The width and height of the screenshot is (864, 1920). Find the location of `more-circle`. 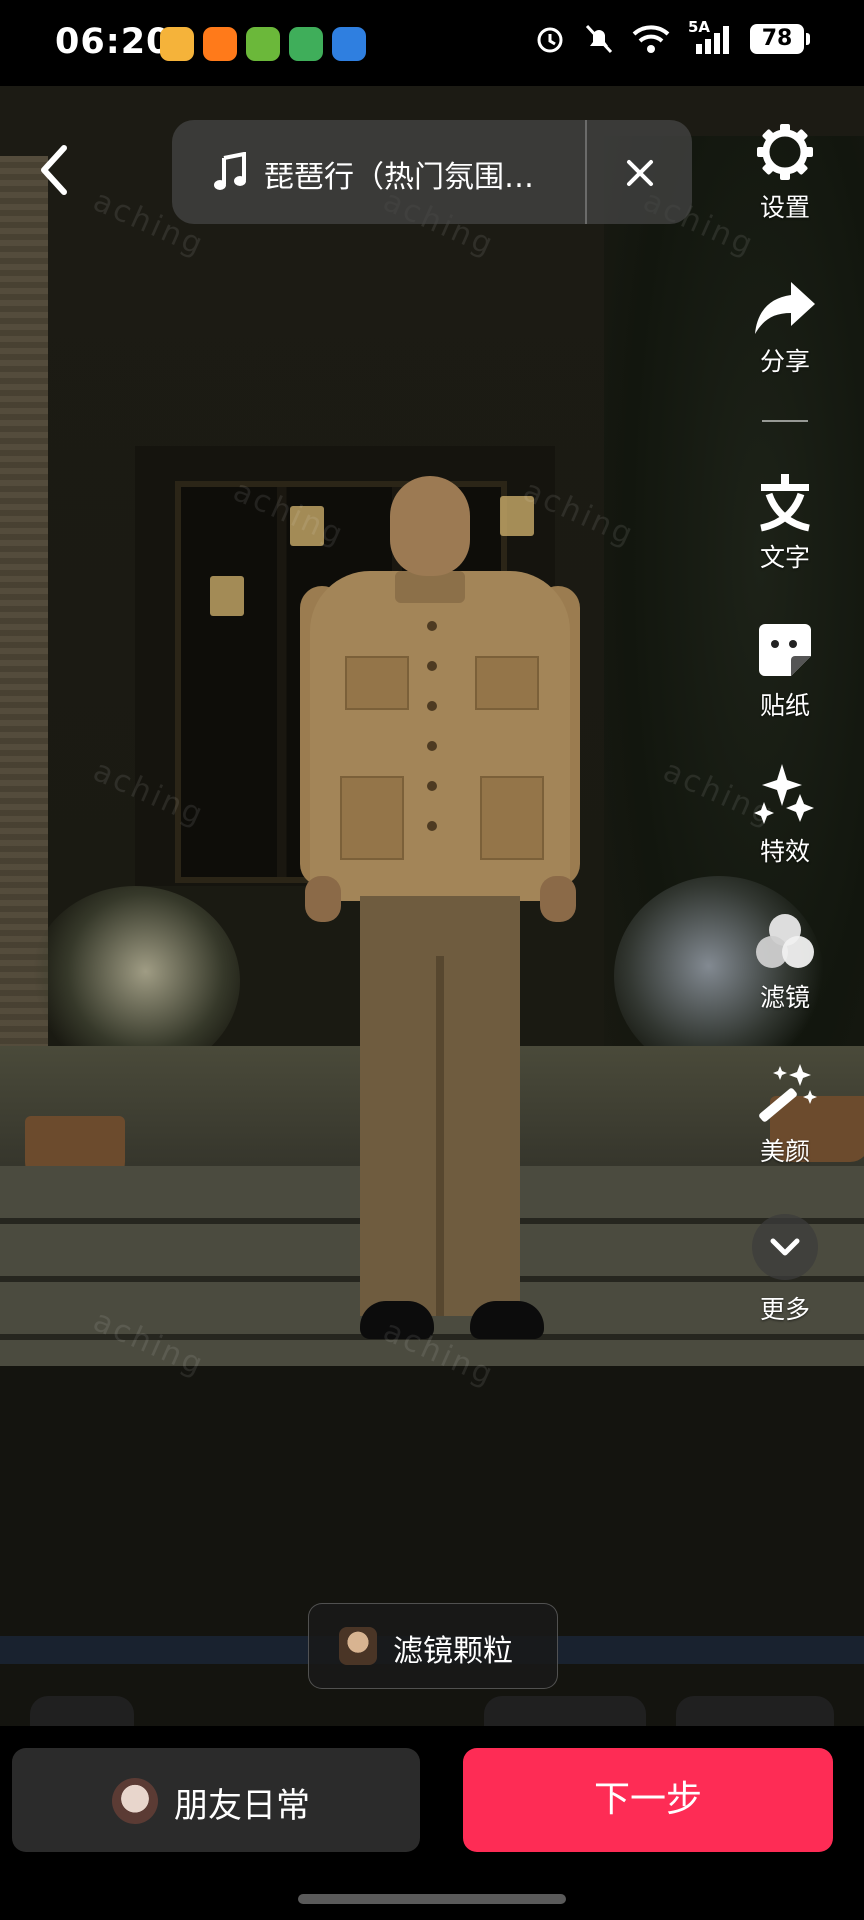

more-circle is located at coordinates (785, 1247).